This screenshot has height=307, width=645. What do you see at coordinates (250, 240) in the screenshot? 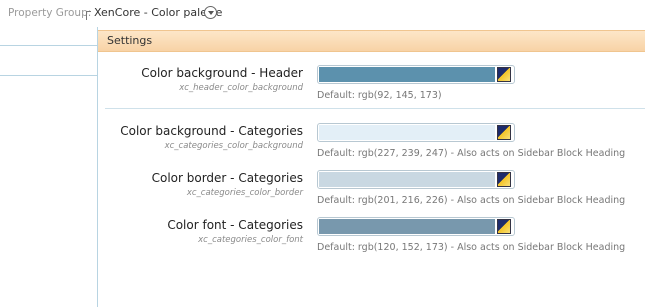
I see `setting-variable-name: xc_categories_color_font` at bounding box center [250, 240].